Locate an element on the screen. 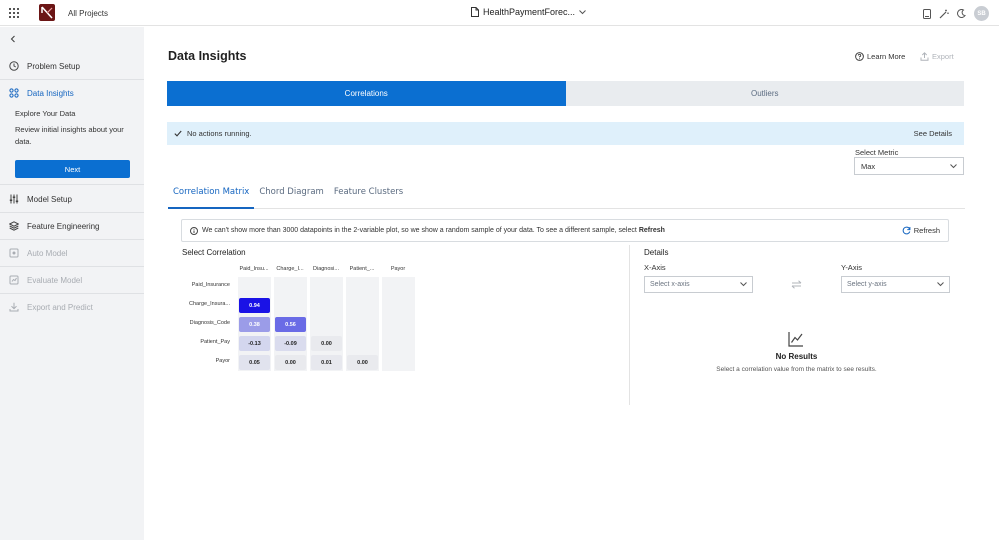 This screenshot has width=999, height=540. sidebar-item-export-predict: Export and Predict is located at coordinates (72, 307).